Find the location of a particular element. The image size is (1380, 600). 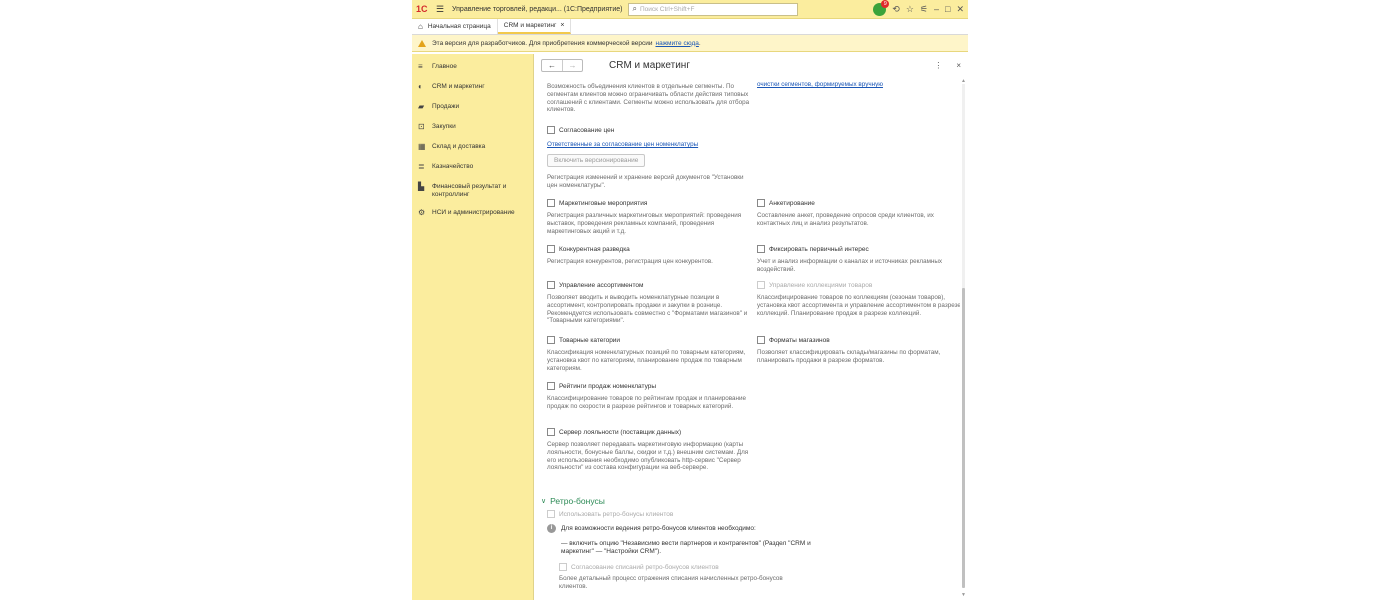

sidebar-item-sales: ▰ Продажи is located at coordinates (472, 108).